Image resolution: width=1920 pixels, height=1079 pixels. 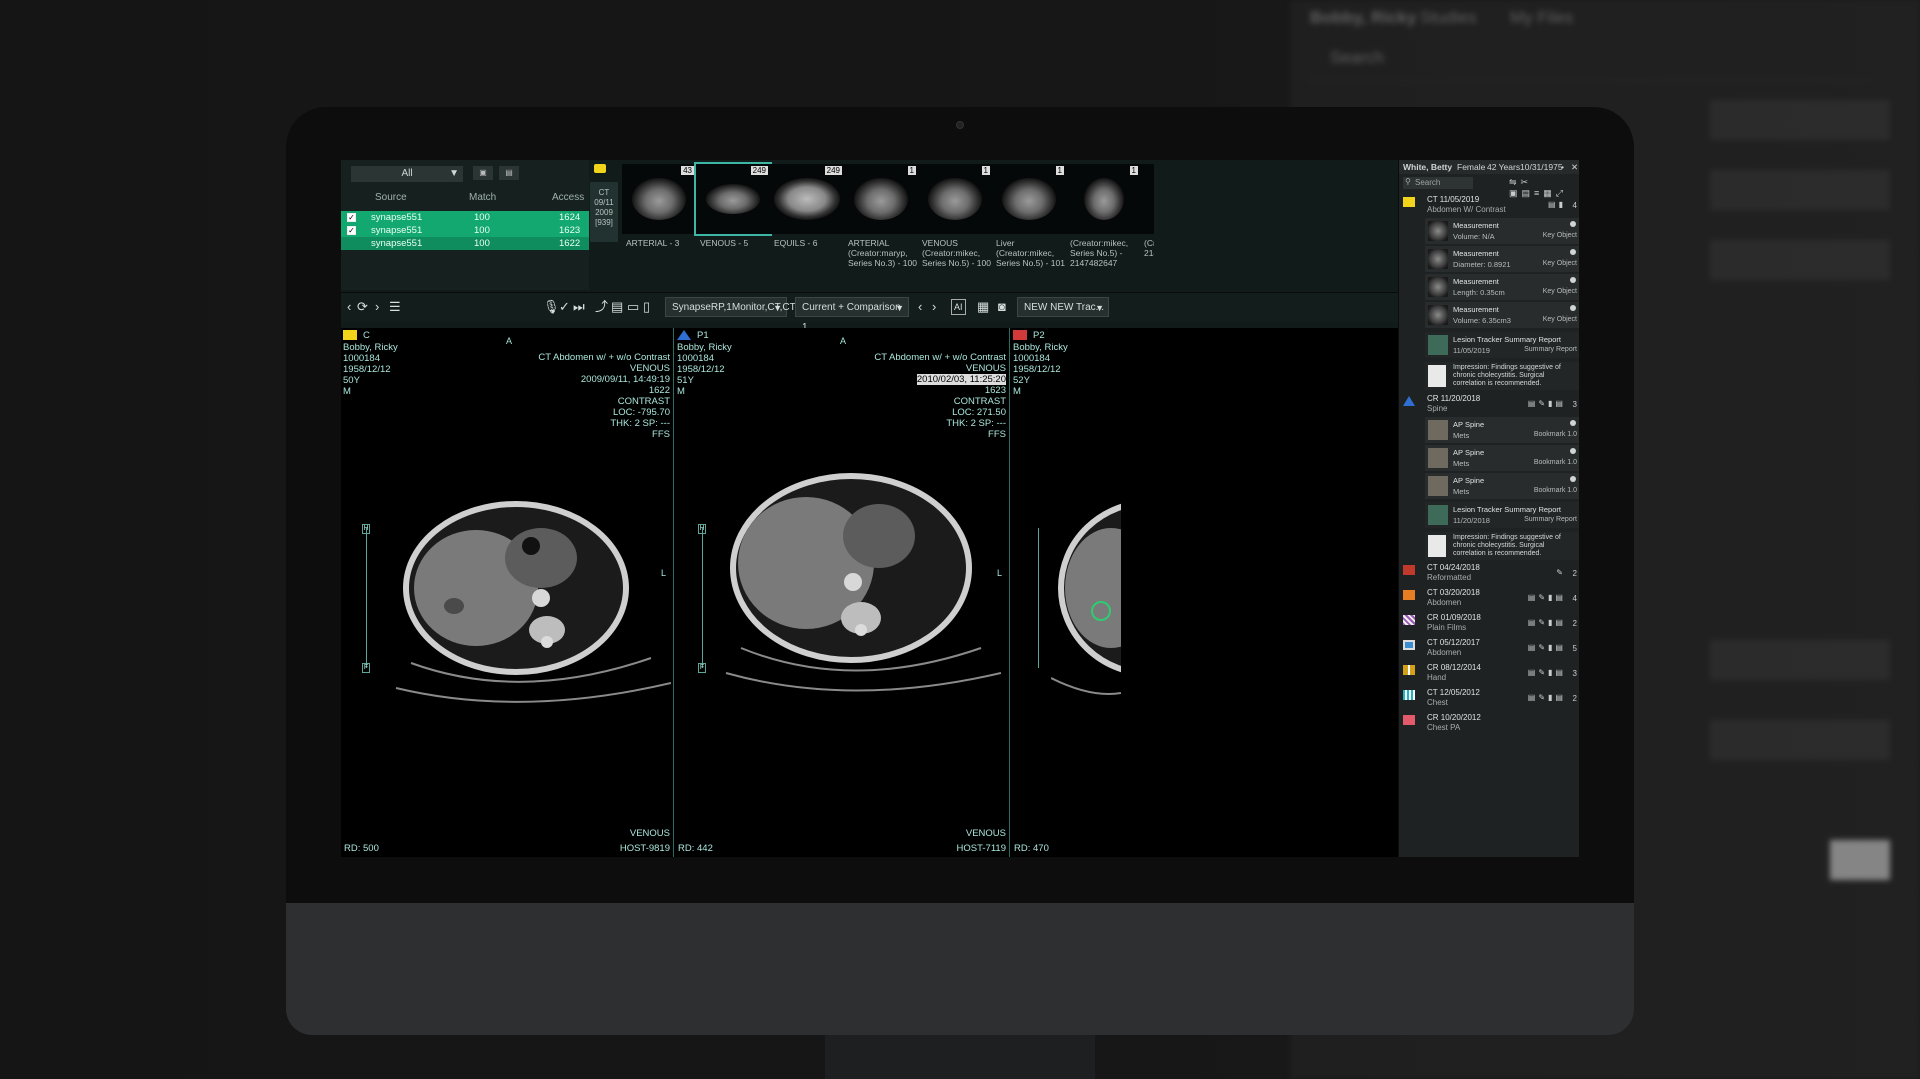 What do you see at coordinates (1489, 724) in the screenshot?
I see `study-item: CR 10/20/2012 Chest PA` at bounding box center [1489, 724].